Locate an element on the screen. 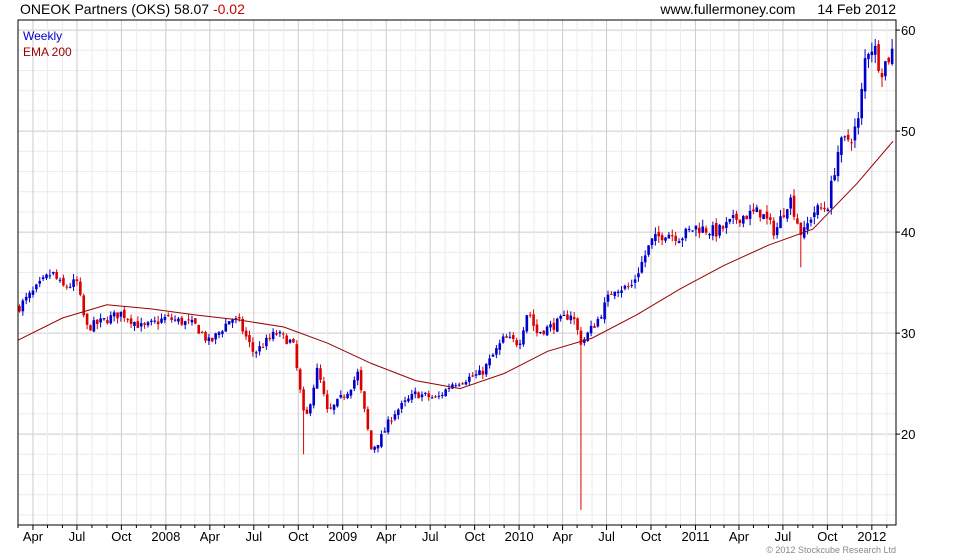 Image resolution: width=980 pixels, height=560 pixels. legend-weekly: Weekly is located at coordinates (42, 36).